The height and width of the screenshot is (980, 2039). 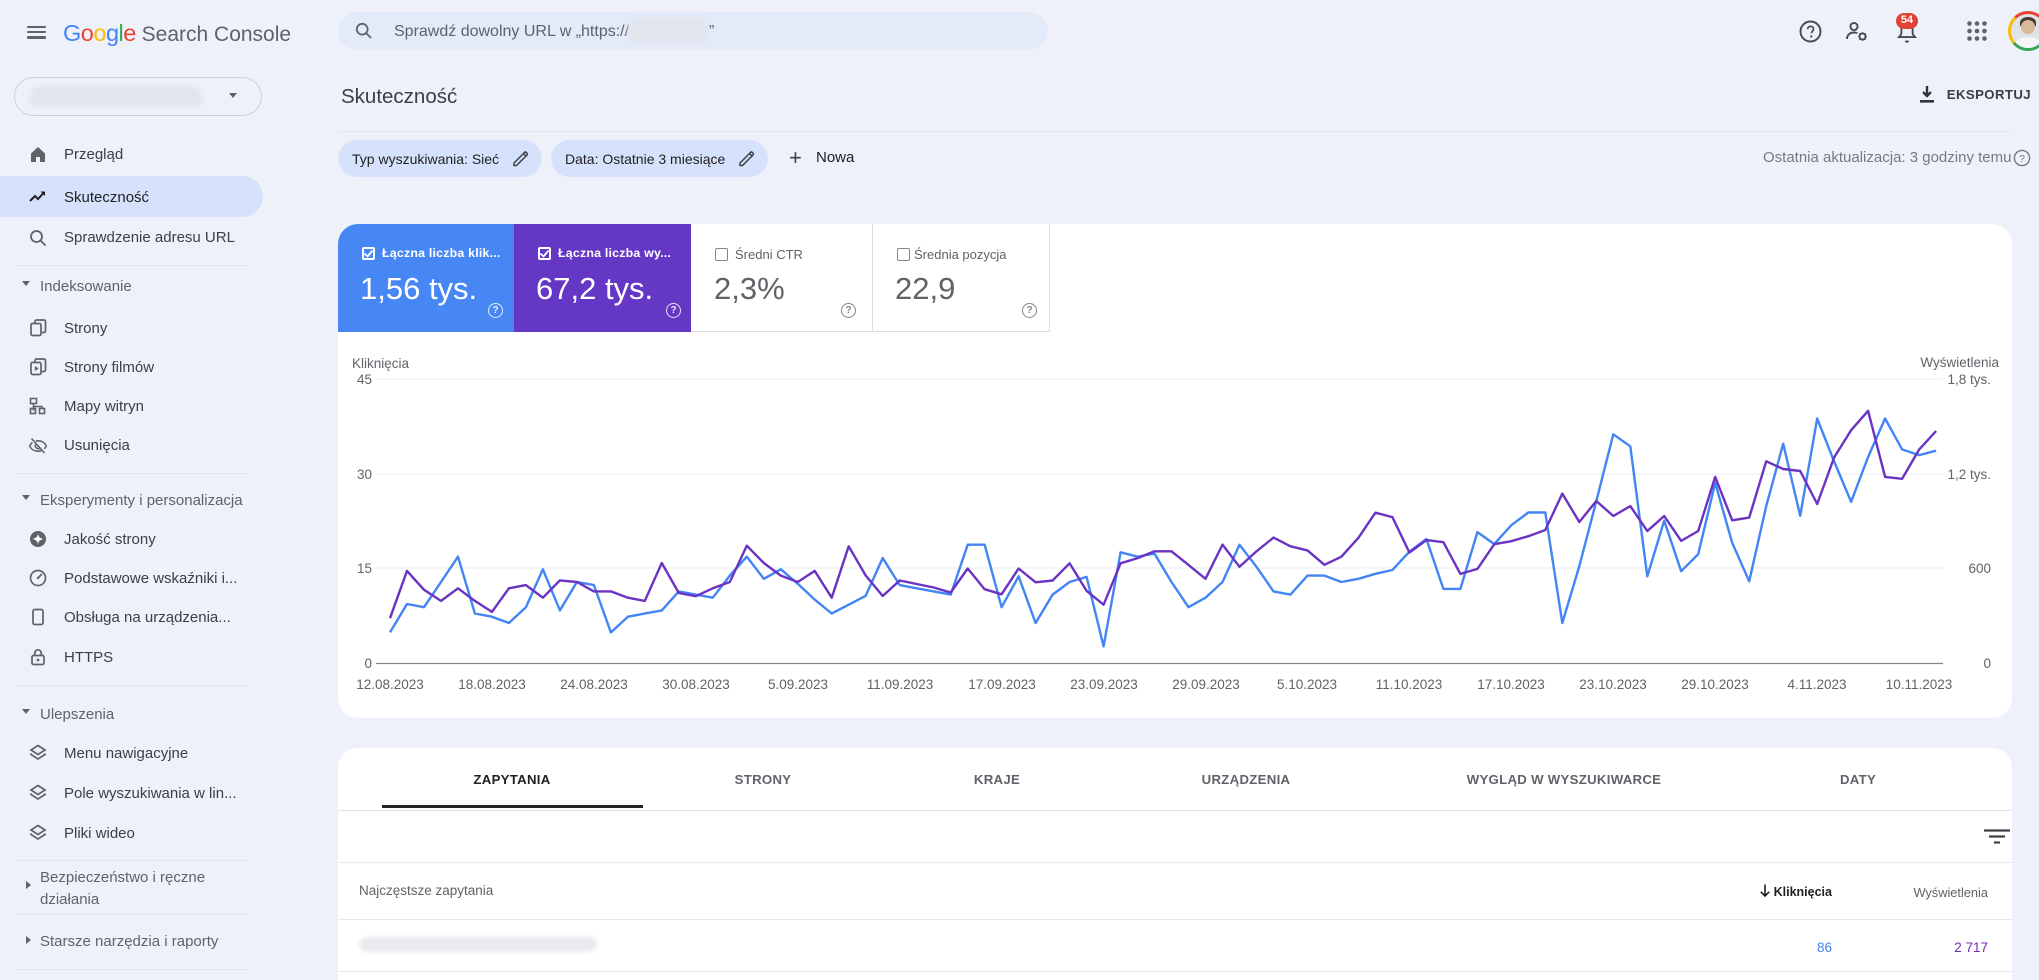 I want to click on svg-text: 17.10.2023, so click(x=1511, y=684).